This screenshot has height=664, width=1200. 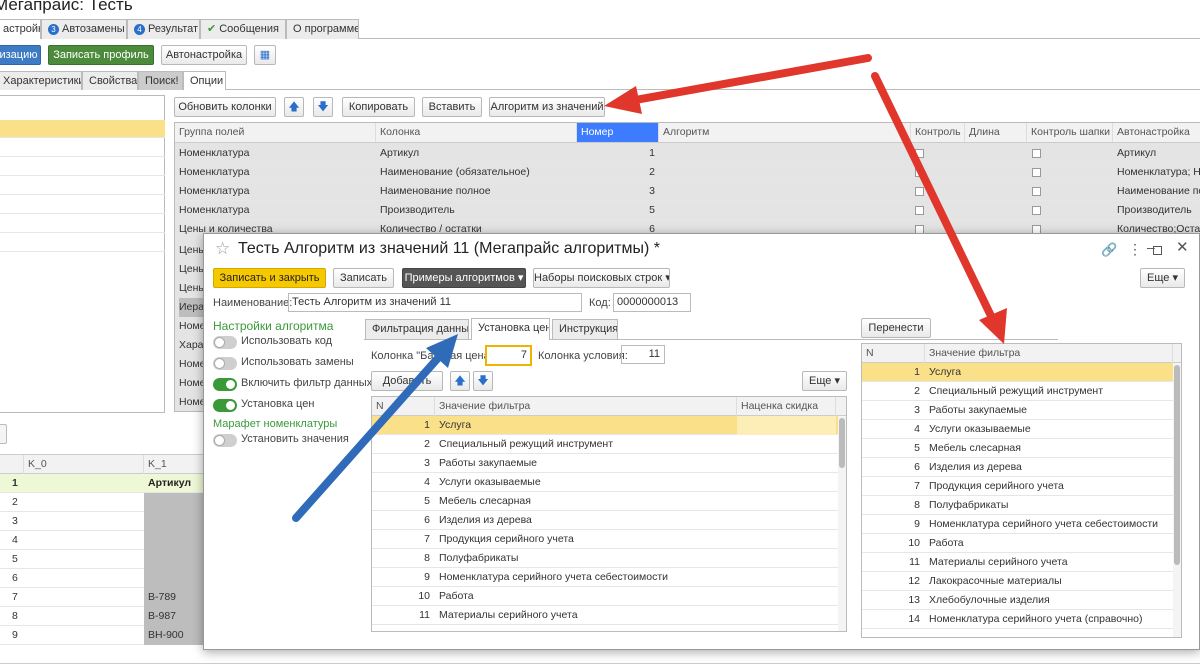 I want to click on blue-arrow-to-price-tab, so click(x=375, y=428).